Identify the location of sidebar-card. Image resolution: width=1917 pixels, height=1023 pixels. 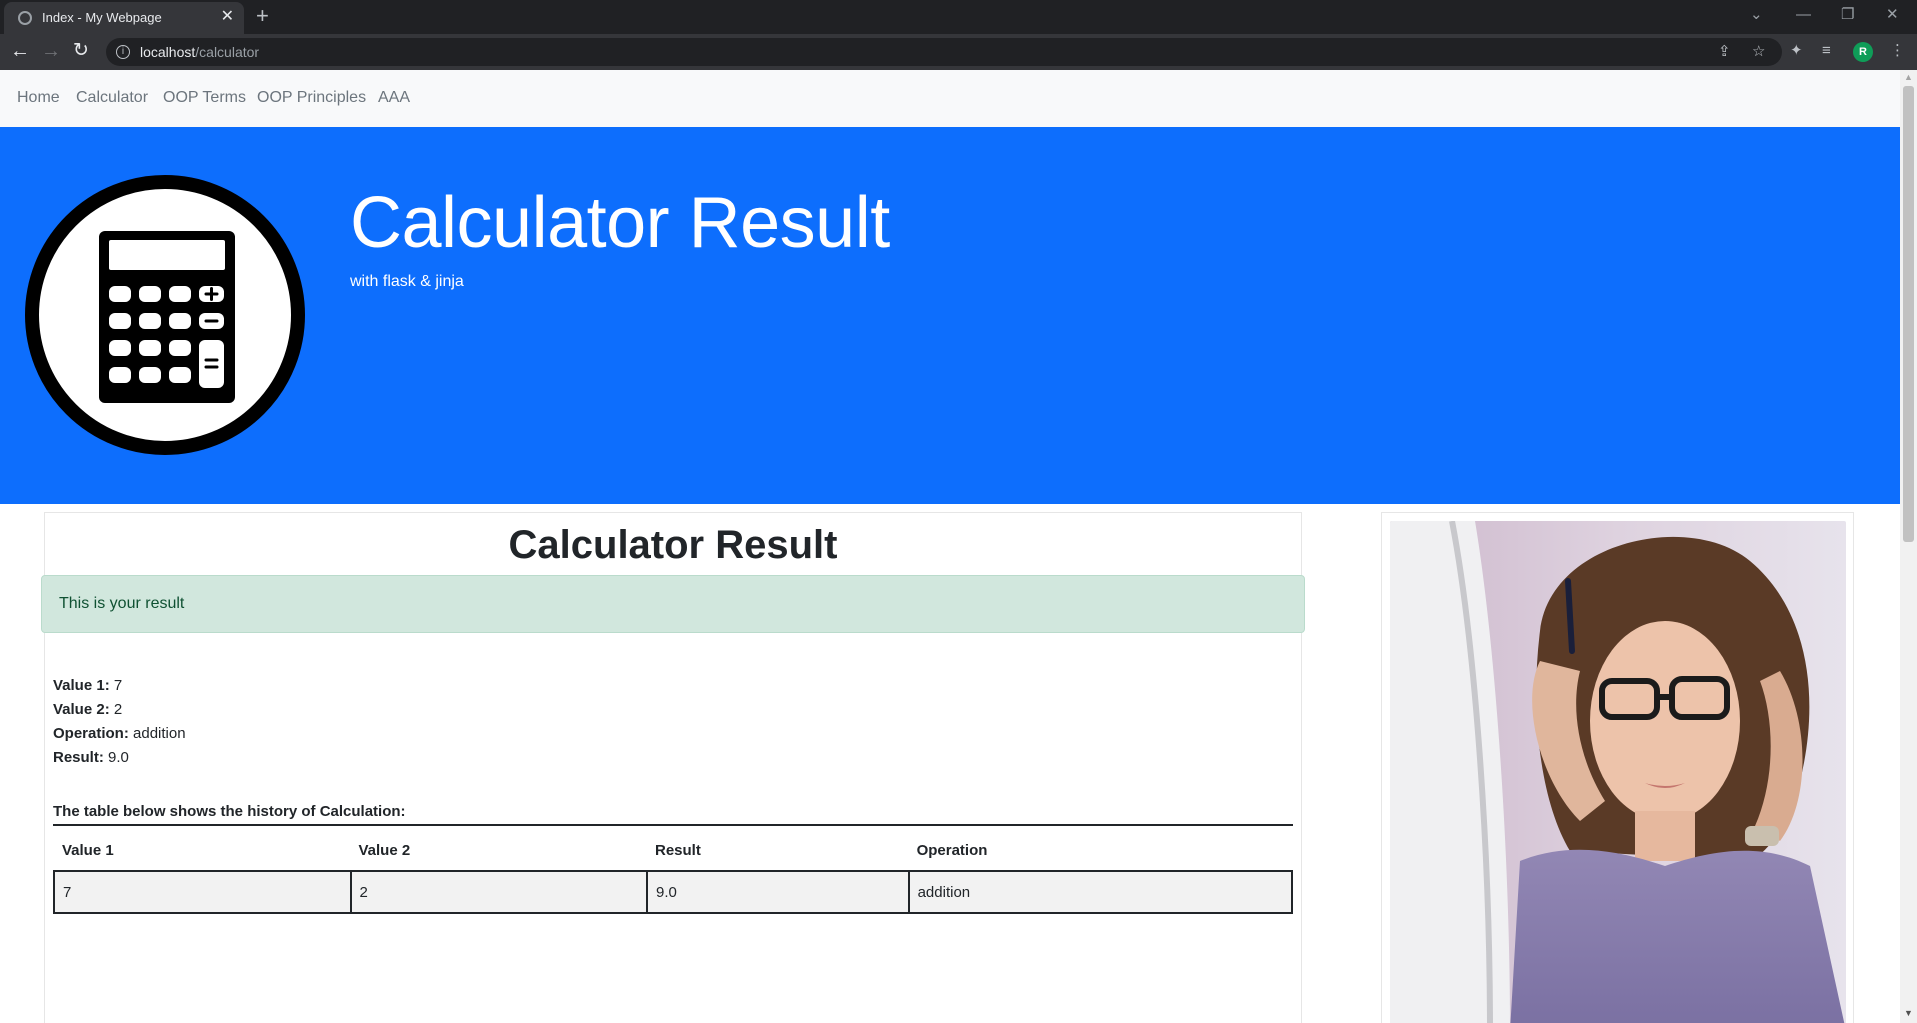
(1617, 767).